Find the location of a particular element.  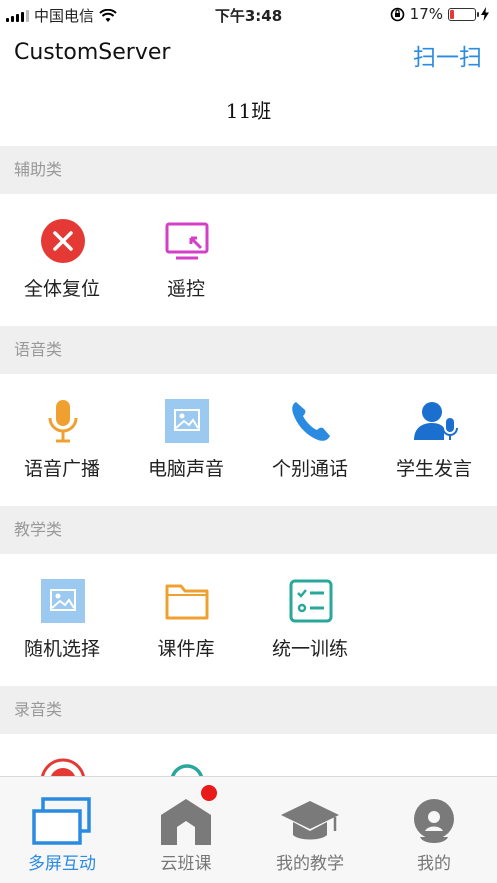

tile-unified-training: 统一训练 is located at coordinates (310, 620).